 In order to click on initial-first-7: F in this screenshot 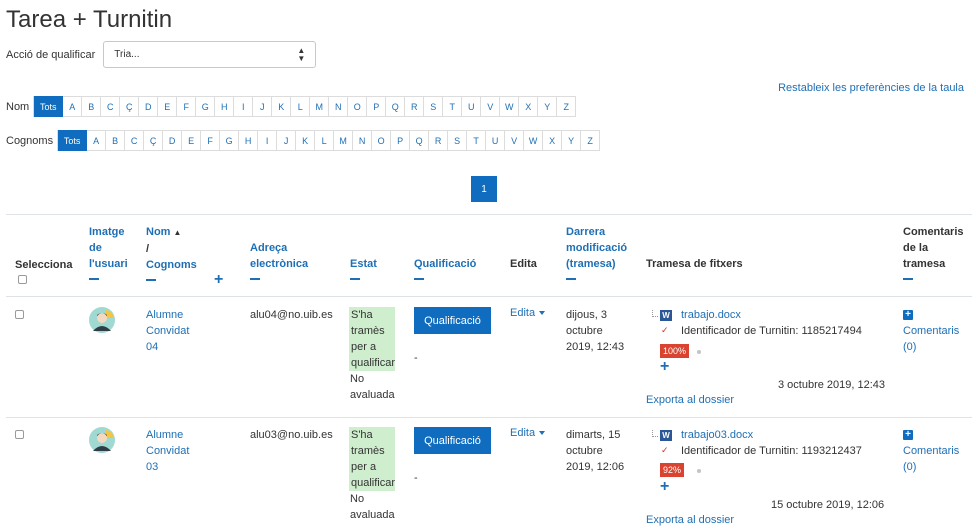, I will do `click(187, 106)`.